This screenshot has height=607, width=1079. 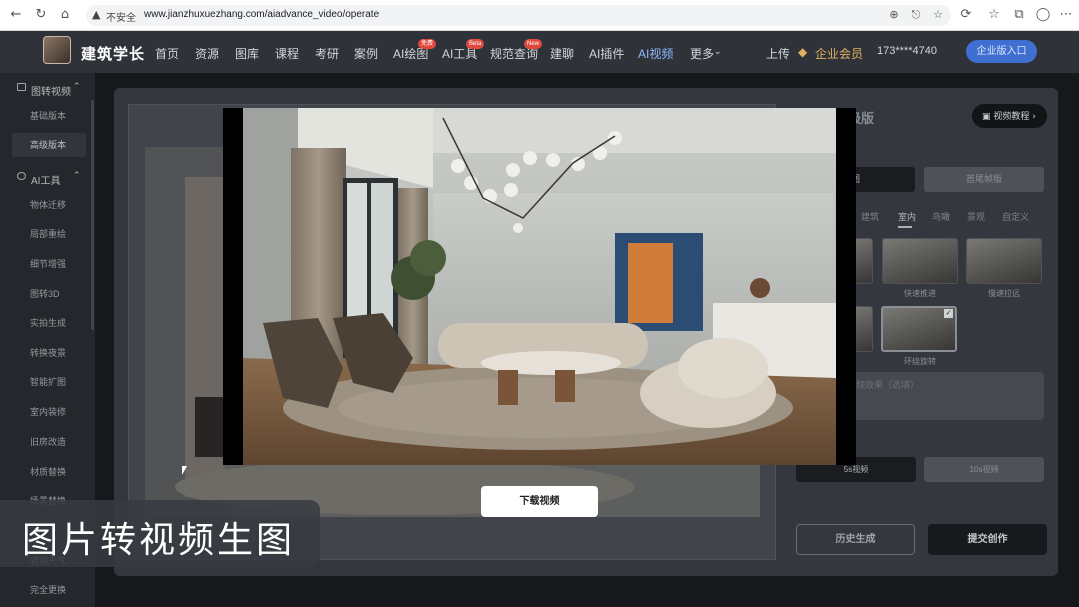 What do you see at coordinates (247, 53) in the screenshot?
I see `nav-item-gallery: 图库` at bounding box center [247, 53].